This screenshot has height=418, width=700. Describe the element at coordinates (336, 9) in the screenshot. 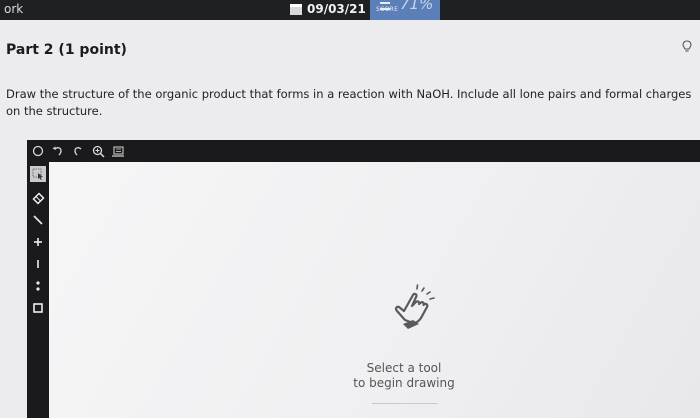

I see `due-date-text: 09/03/21` at that location.